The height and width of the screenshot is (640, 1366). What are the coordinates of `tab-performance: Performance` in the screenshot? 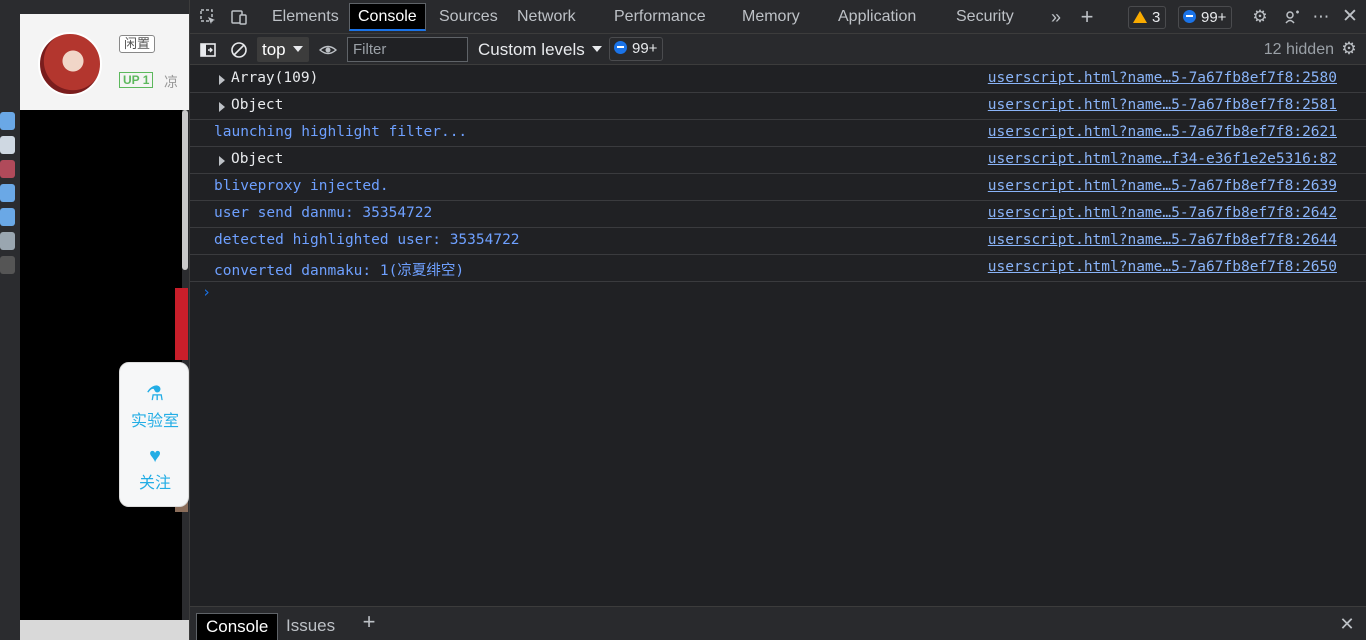 It's located at (660, 17).